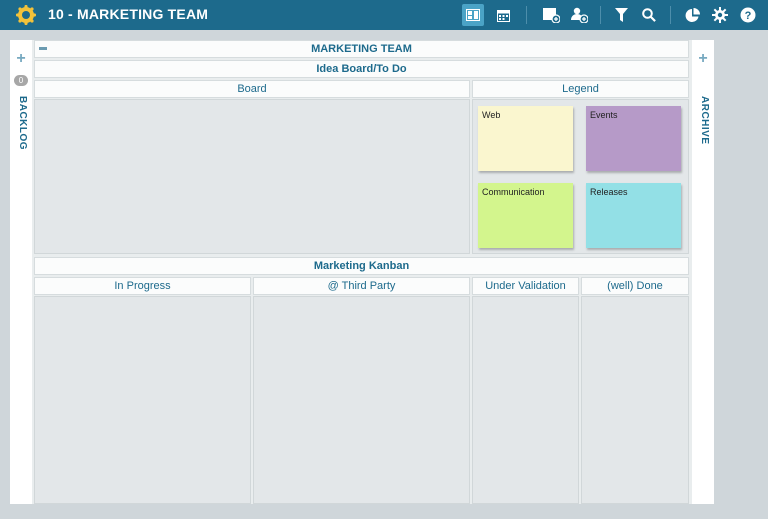 This screenshot has height=519, width=768. I want to click on column-header-third-party: @ Third Party, so click(361, 286).